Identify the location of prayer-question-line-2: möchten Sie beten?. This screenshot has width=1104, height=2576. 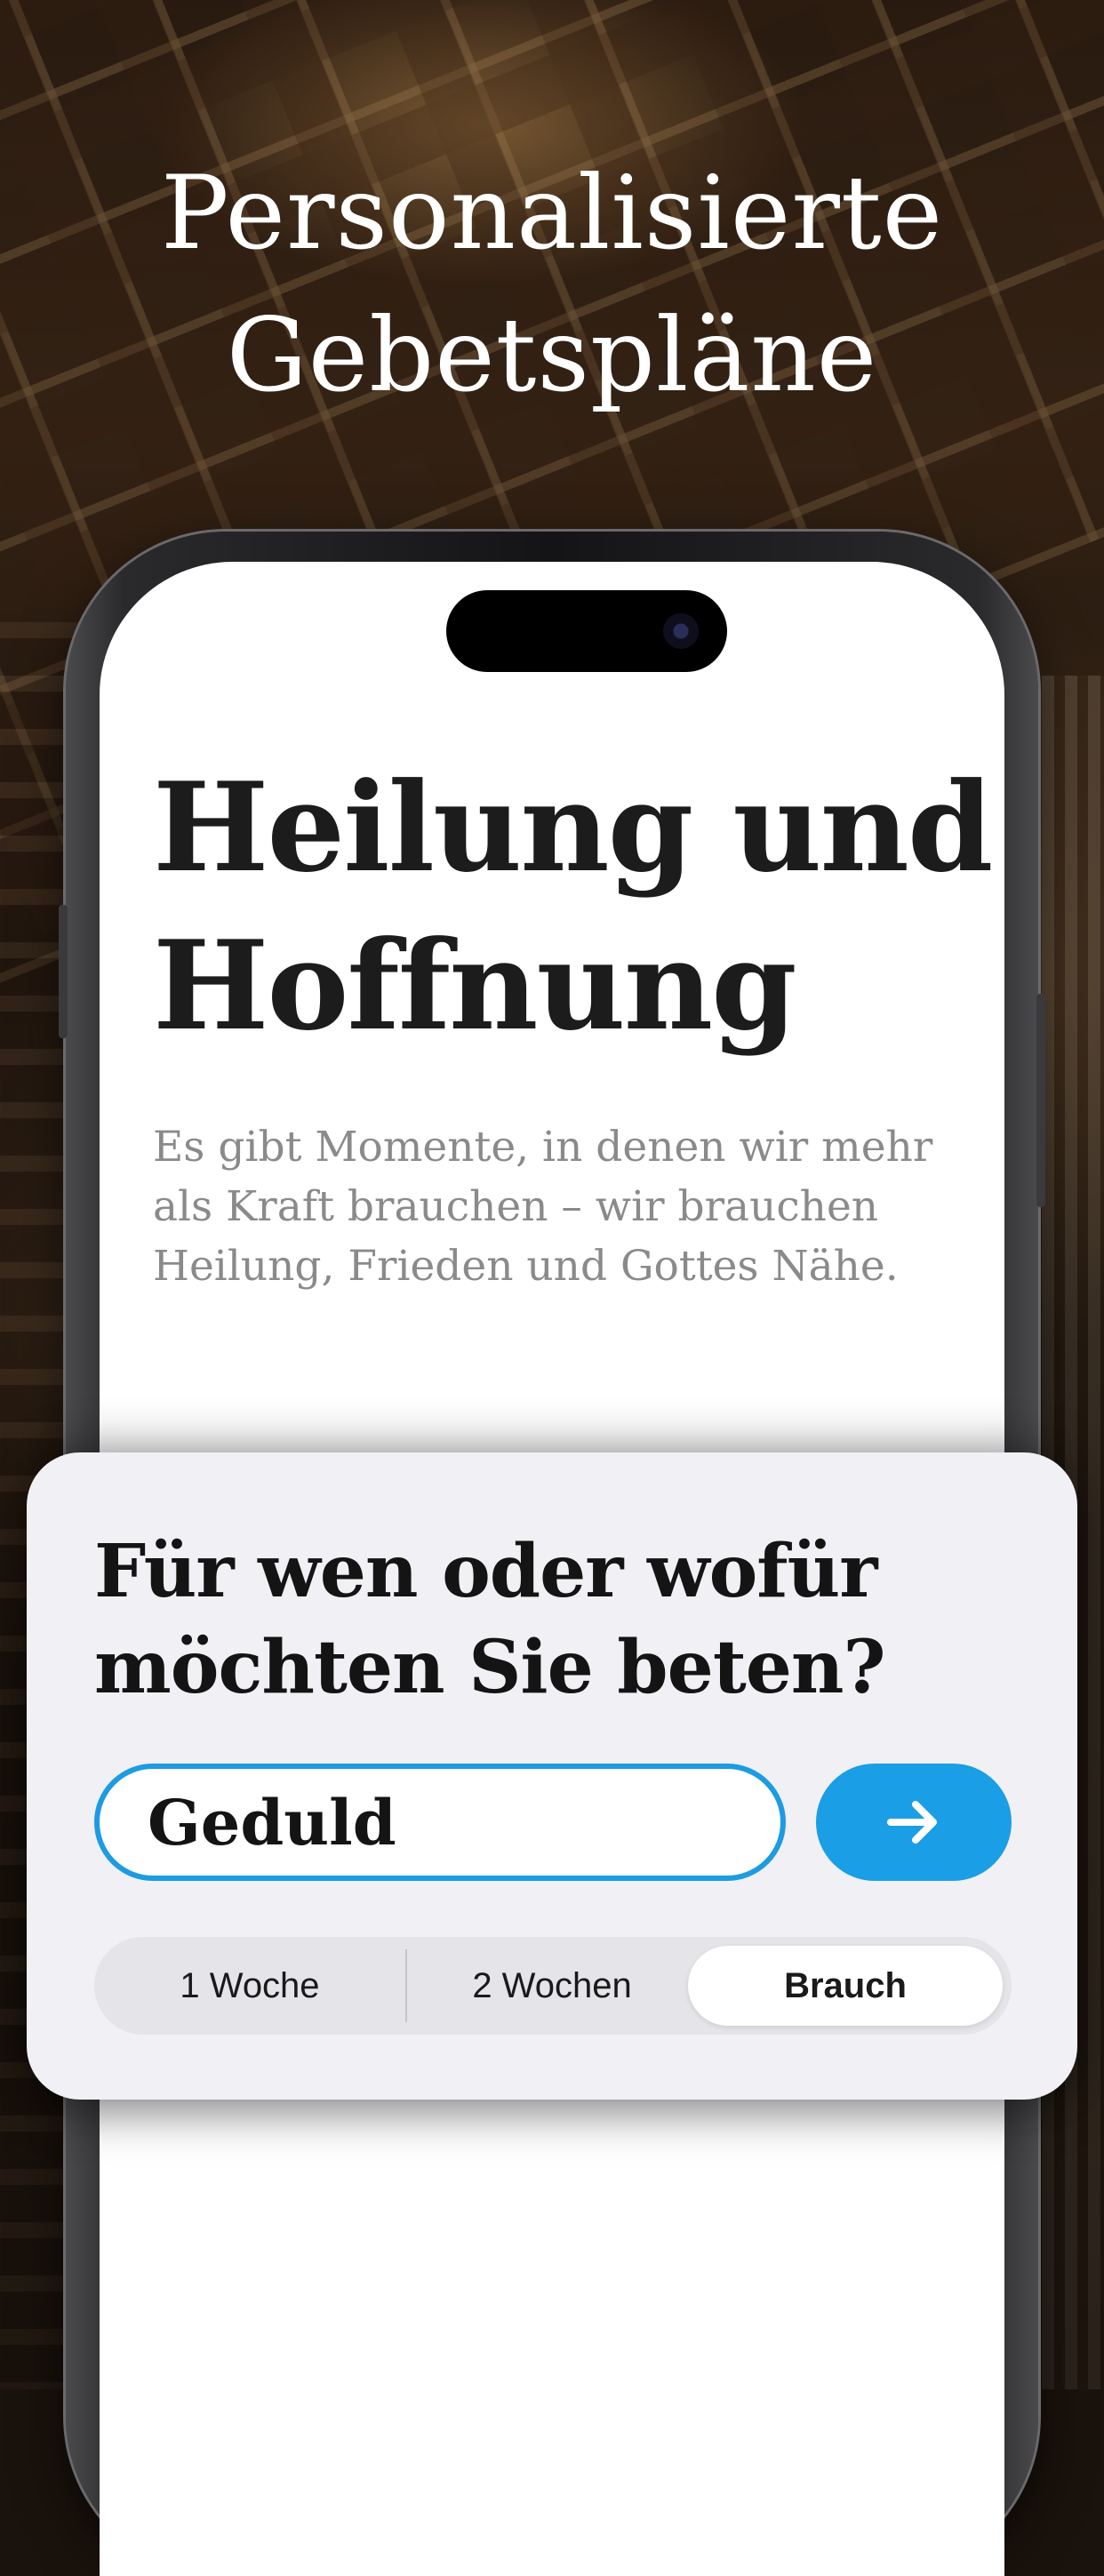
(490, 1667).